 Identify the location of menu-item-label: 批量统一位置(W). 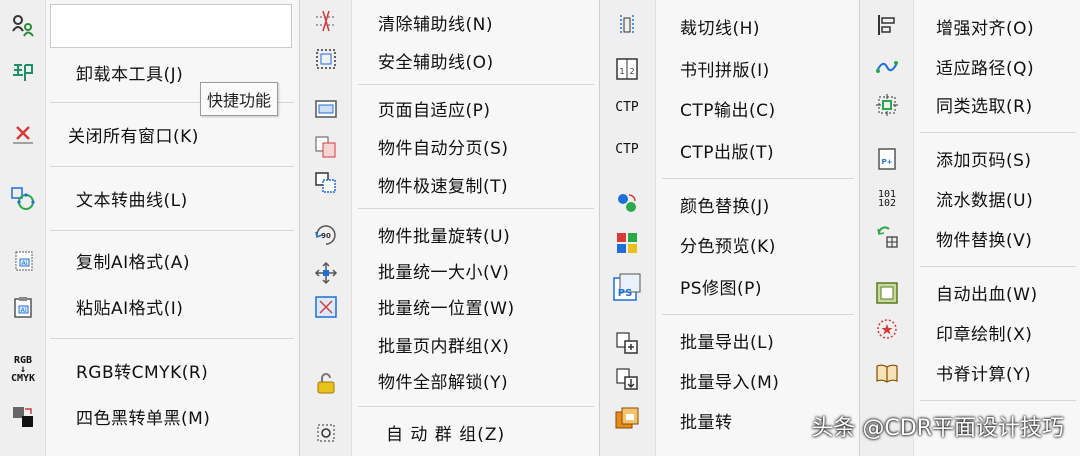
(446, 308).